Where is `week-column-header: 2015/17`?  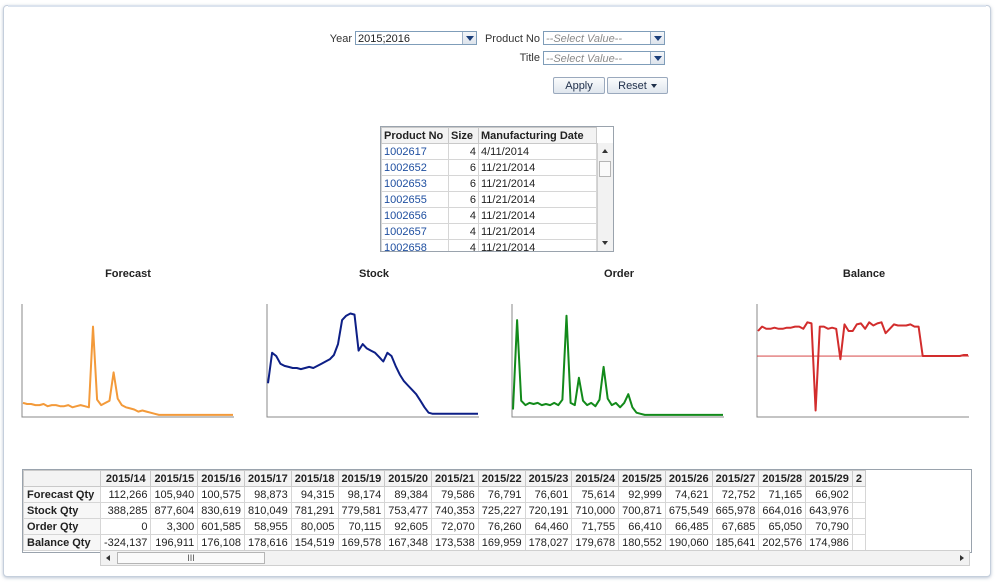 week-column-header: 2015/17 is located at coordinates (267, 478).